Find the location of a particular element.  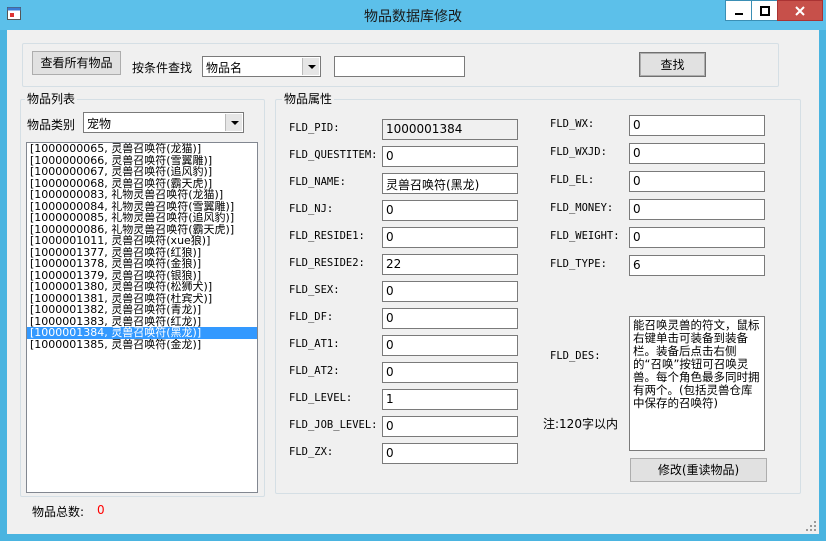

total-value: 0 is located at coordinates (101, 510).